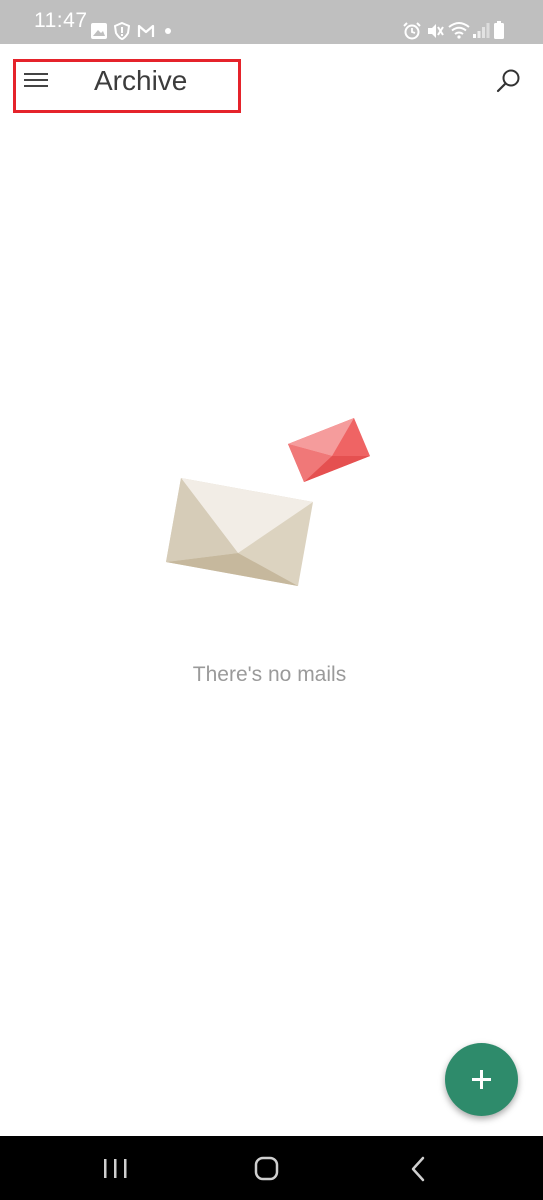 Image resolution: width=543 pixels, height=1200 pixels. I want to click on envelopes-illustration, so click(268, 502).